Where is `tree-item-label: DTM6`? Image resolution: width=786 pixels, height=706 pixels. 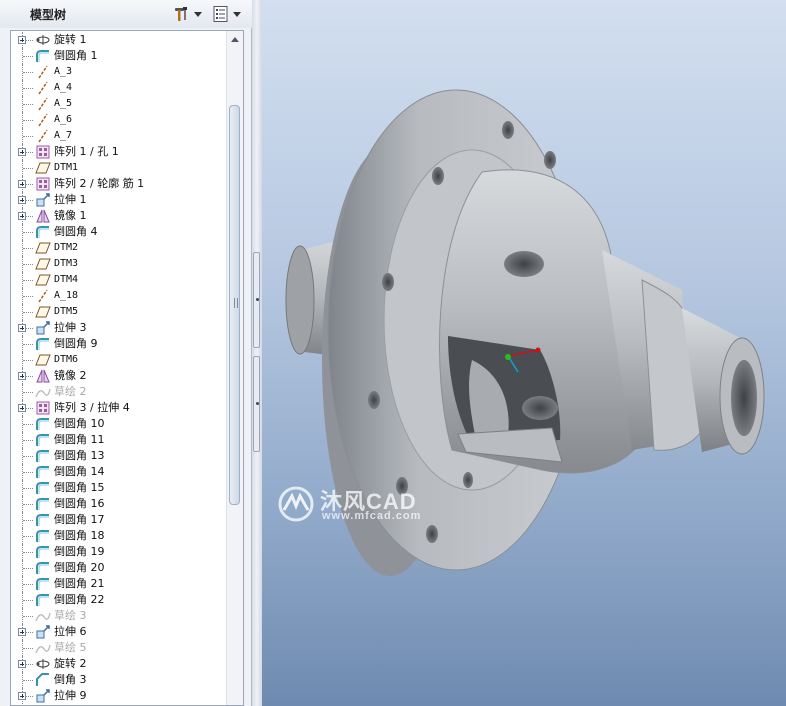
tree-item-label: DTM6 is located at coordinates (66, 359).